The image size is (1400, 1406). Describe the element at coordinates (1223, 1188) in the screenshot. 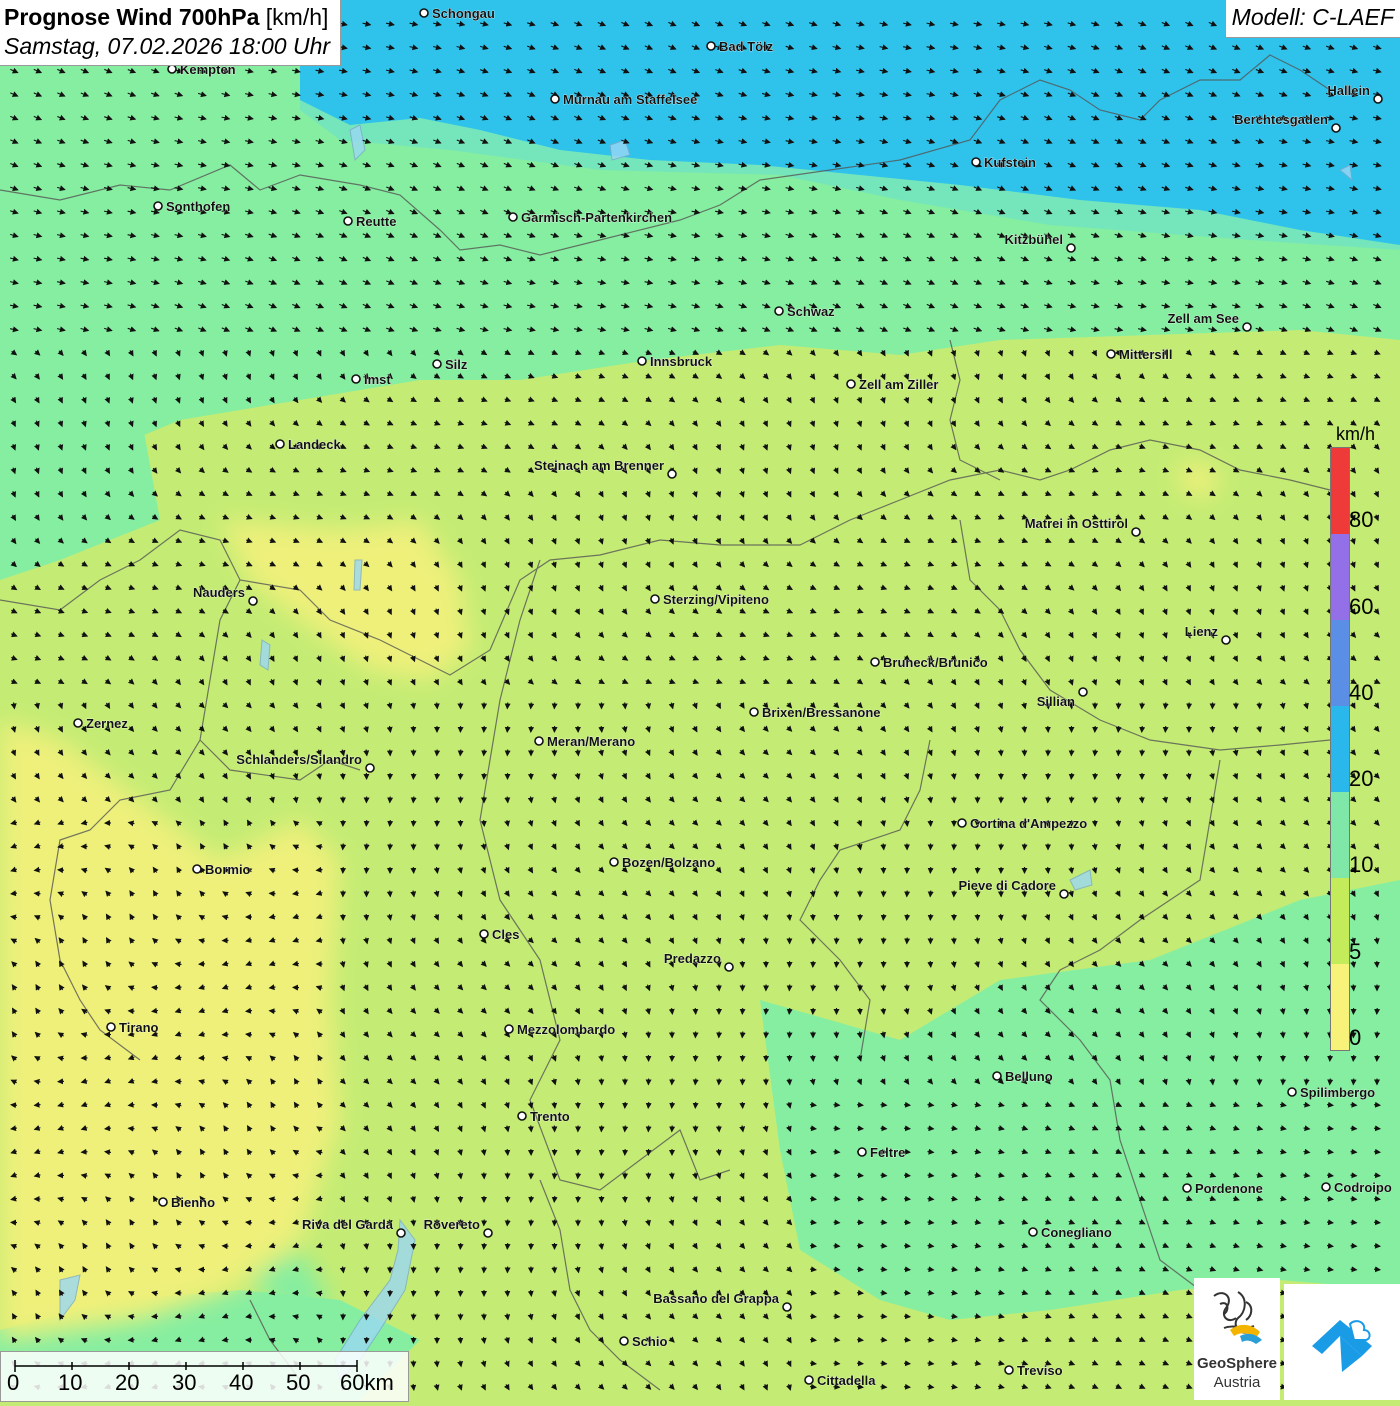

I see `city-pordenone: Pordenone` at that location.